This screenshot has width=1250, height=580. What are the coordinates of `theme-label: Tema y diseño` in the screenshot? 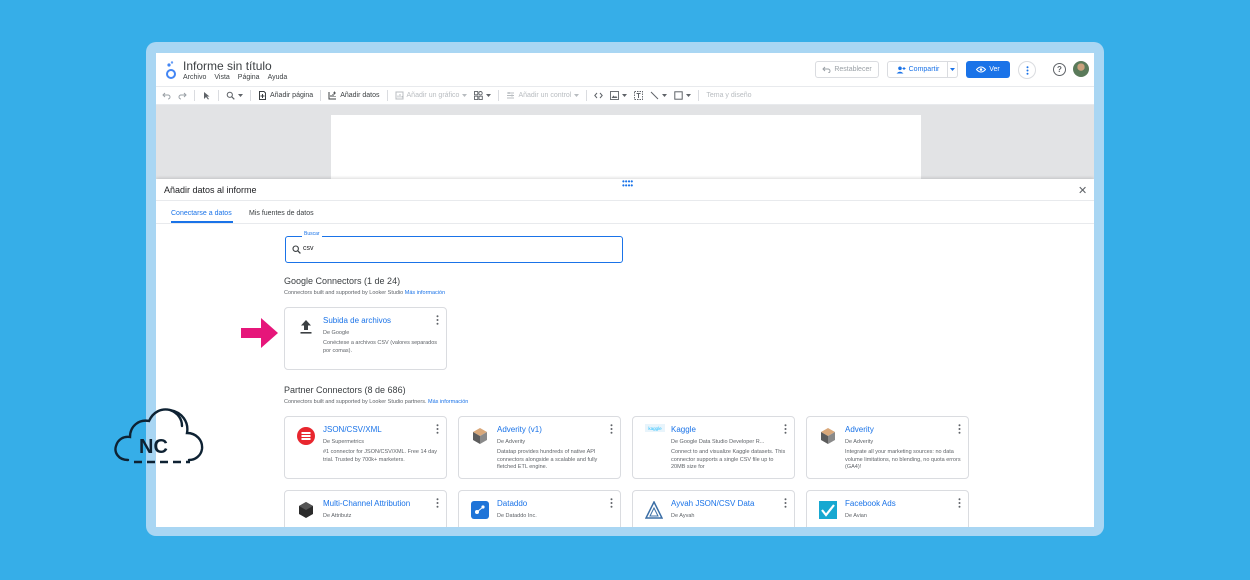 It's located at (729, 95).